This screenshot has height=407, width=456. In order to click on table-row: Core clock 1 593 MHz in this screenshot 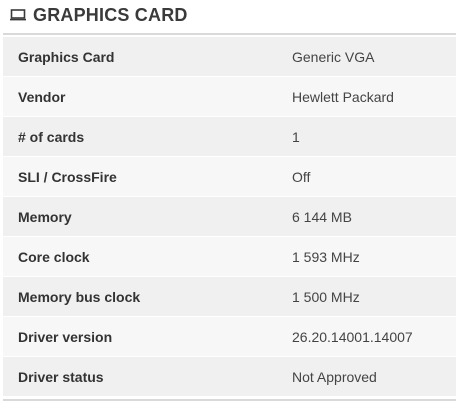, I will do `click(229, 257)`.